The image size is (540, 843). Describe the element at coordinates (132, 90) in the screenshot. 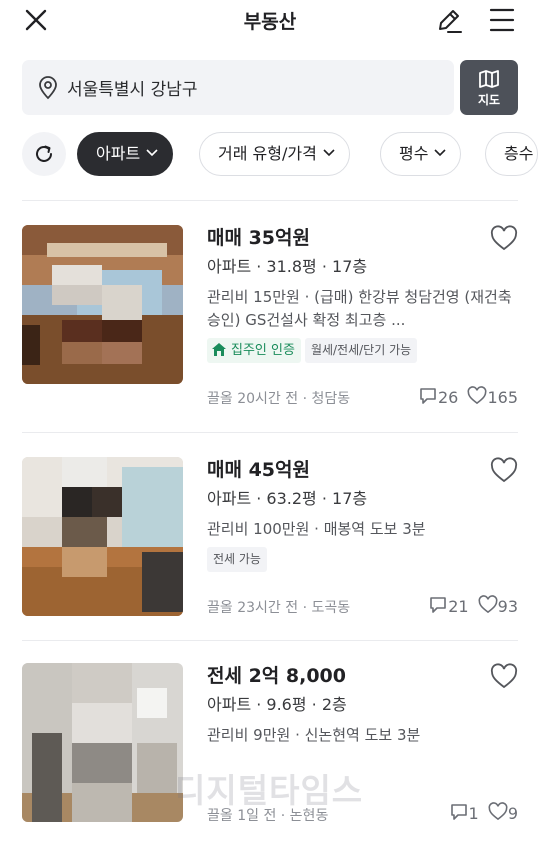

I see `location-value: 서울특별시 강남구` at that location.